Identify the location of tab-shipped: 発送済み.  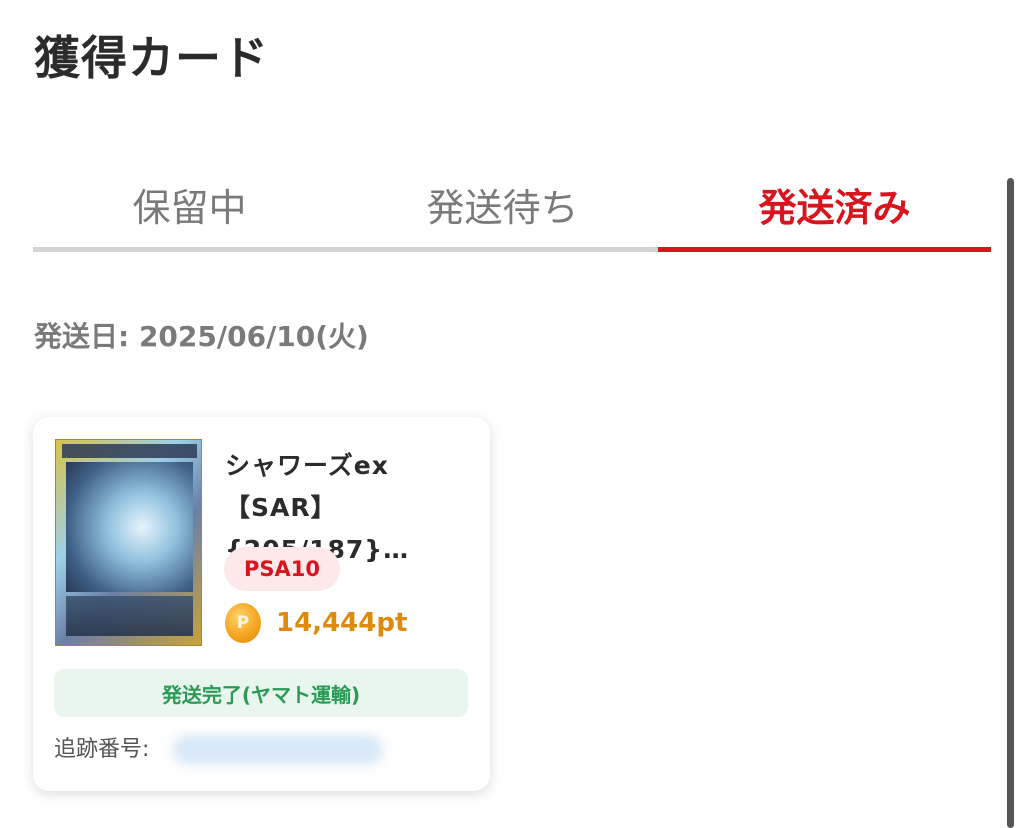
(834, 204).